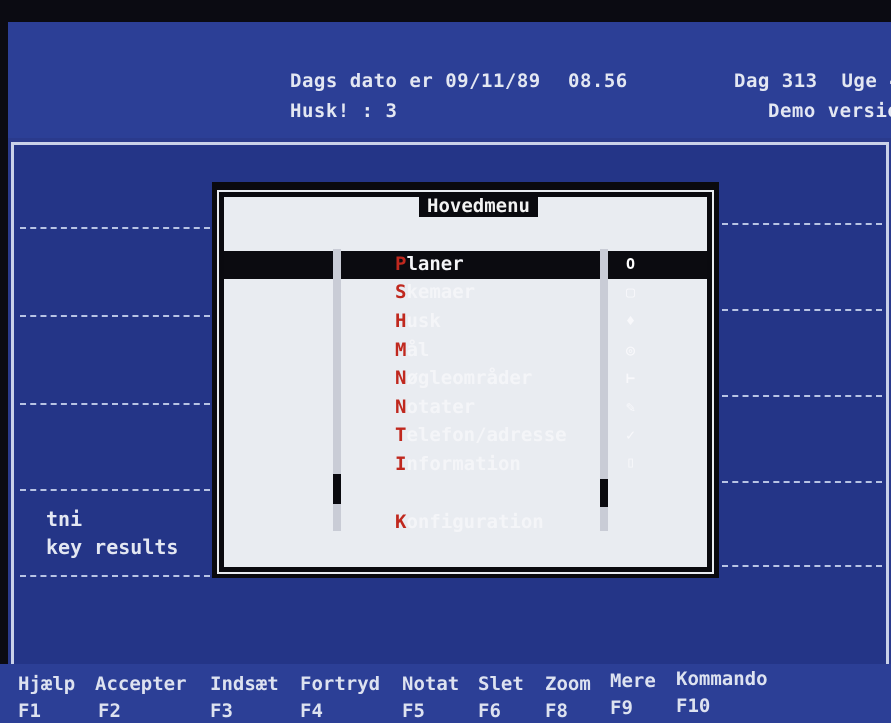 The width and height of the screenshot is (891, 723). What do you see at coordinates (337, 390) in the screenshot?
I see `scrollbar-left` at bounding box center [337, 390].